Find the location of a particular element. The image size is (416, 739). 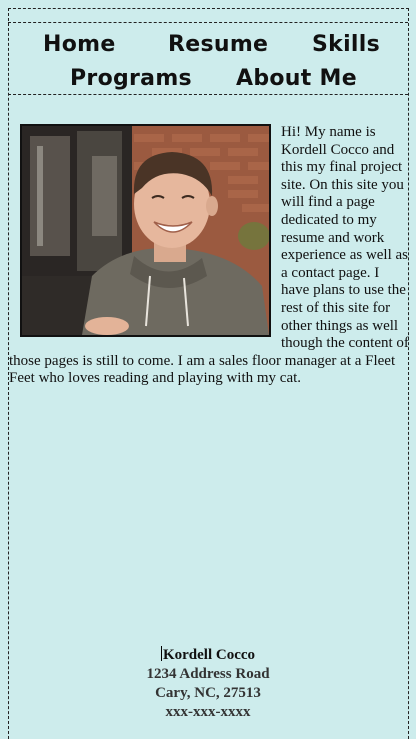

nav-link-skills: Skills is located at coordinates (346, 44).